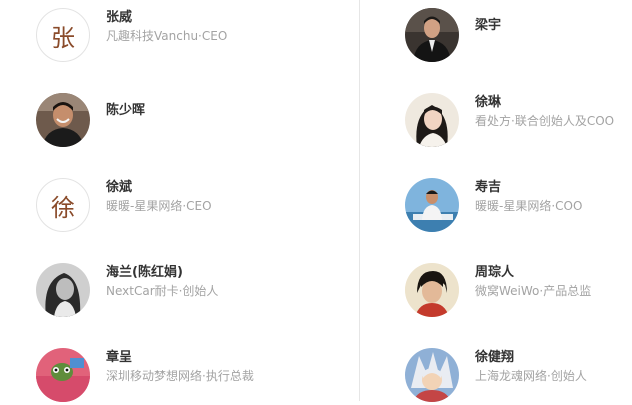 The height and width of the screenshot is (405, 632). Describe the element at coordinates (166, 18) in the screenshot. I see `person-name: 张威` at that location.